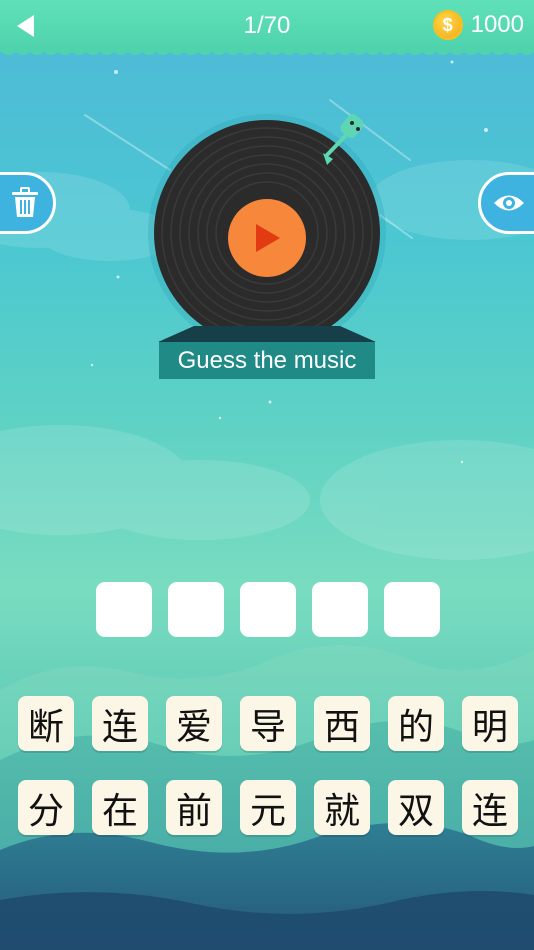 The image size is (534, 950). I want to click on character-choices-row-1: 断 连 爱 导 西 的 明, so click(268, 723).